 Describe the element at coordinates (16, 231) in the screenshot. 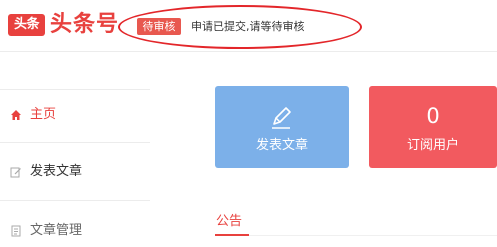

I see `document-icon` at that location.